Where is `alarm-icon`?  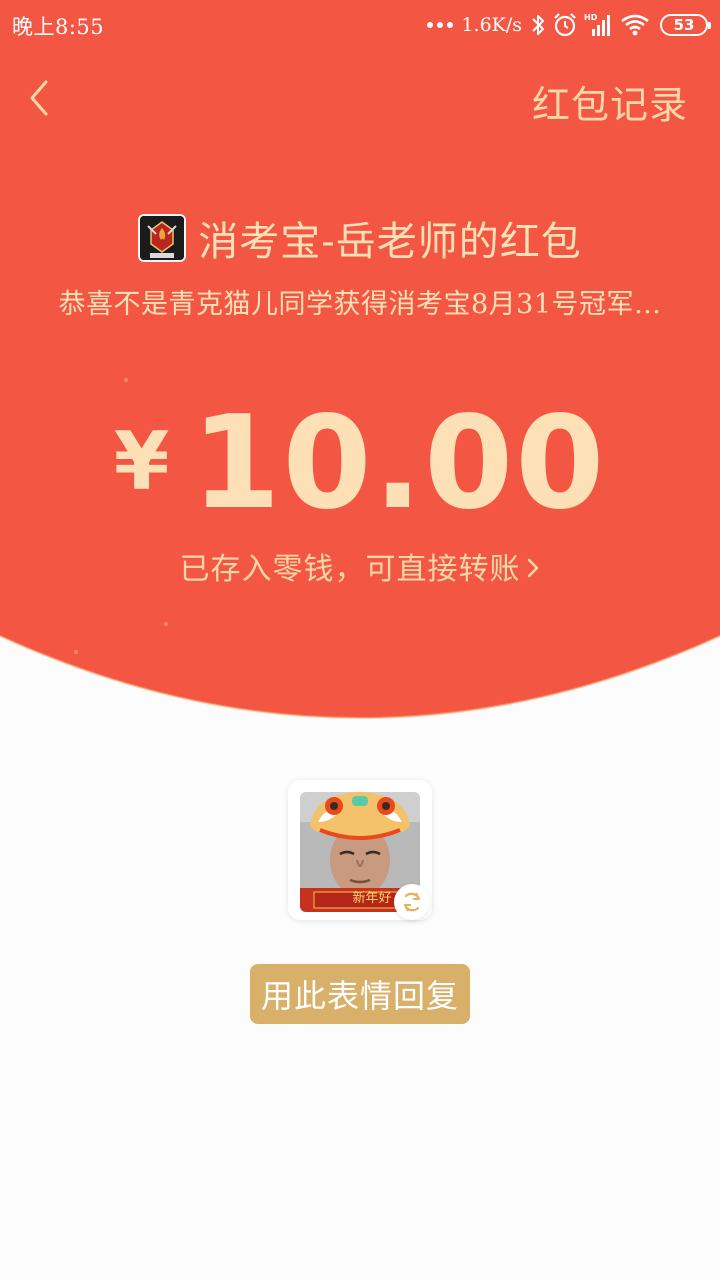
alarm-icon is located at coordinates (565, 25).